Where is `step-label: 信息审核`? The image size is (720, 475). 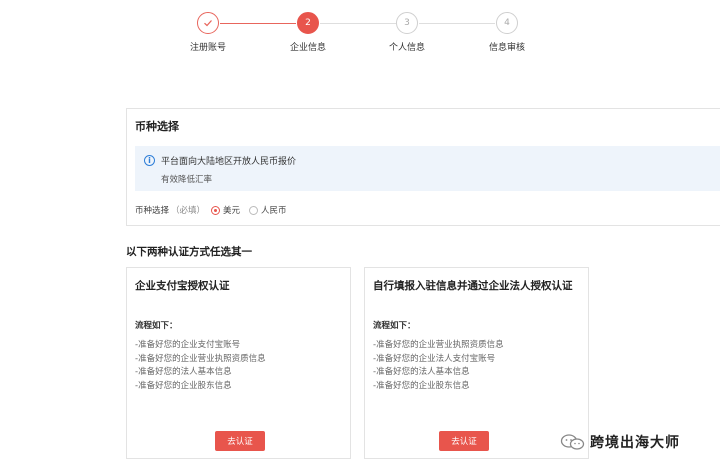
step-label: 信息审核 is located at coordinates (506, 48).